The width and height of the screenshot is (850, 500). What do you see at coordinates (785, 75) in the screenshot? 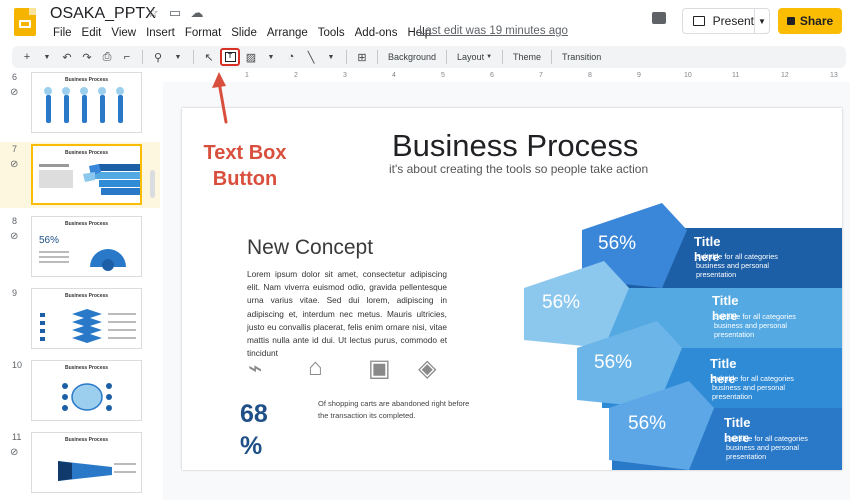
I see `ruler-number: 12` at bounding box center [785, 75].